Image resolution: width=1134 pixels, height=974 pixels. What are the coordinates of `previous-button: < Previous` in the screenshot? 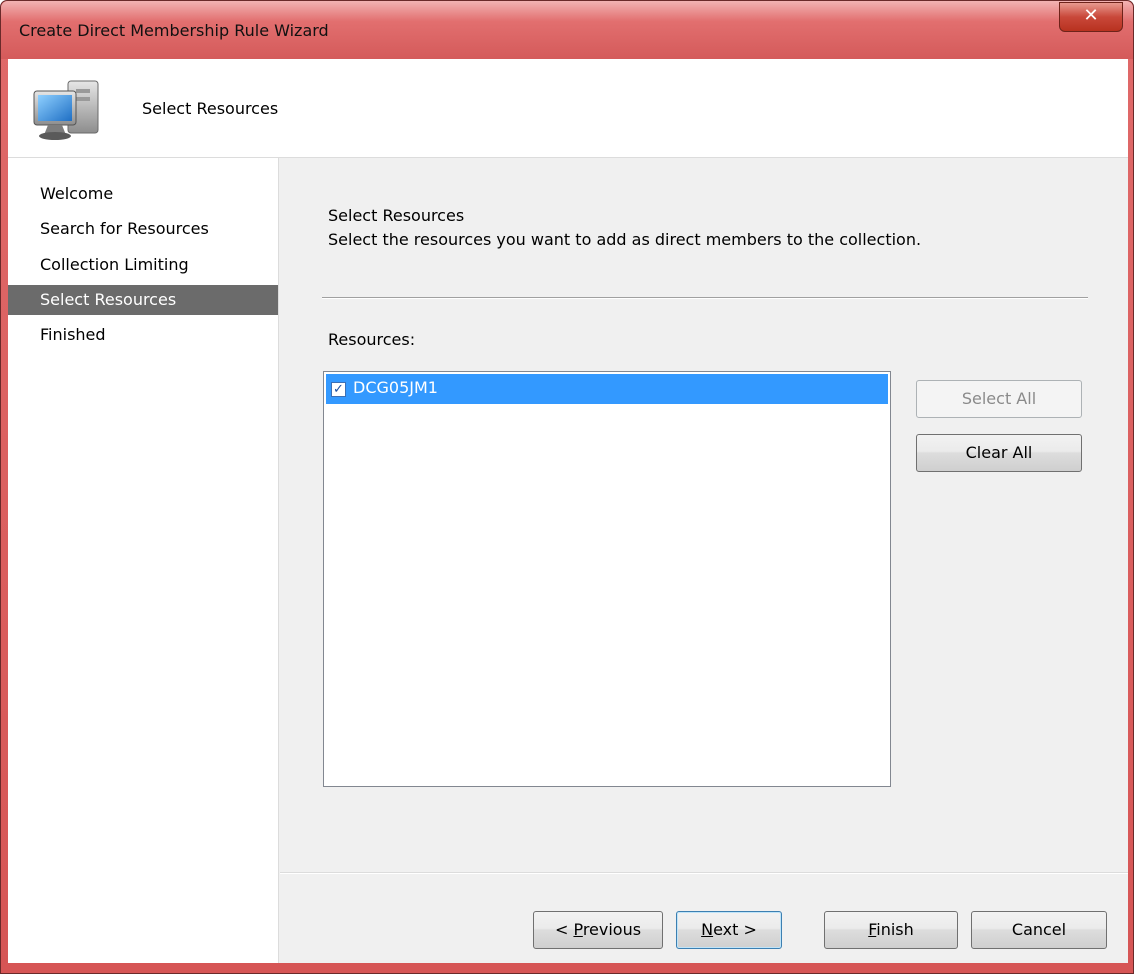 It's located at (598, 930).